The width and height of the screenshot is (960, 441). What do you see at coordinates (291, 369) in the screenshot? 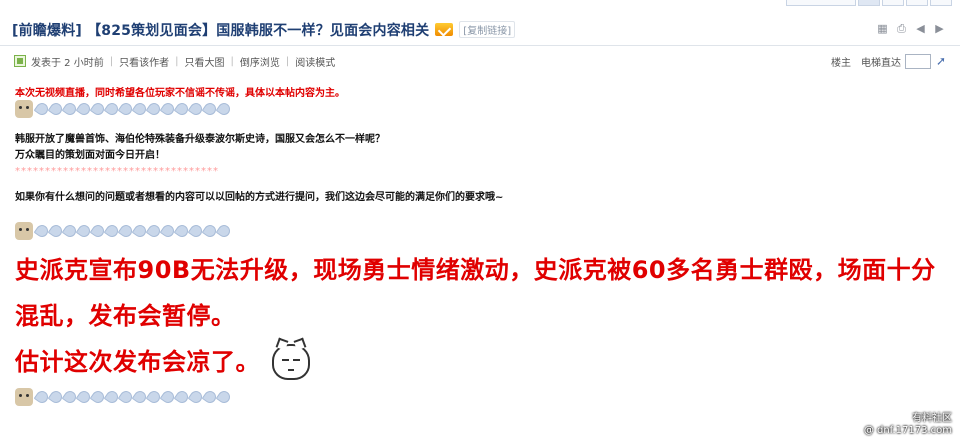
I see `cat-mouth` at bounding box center [291, 369].